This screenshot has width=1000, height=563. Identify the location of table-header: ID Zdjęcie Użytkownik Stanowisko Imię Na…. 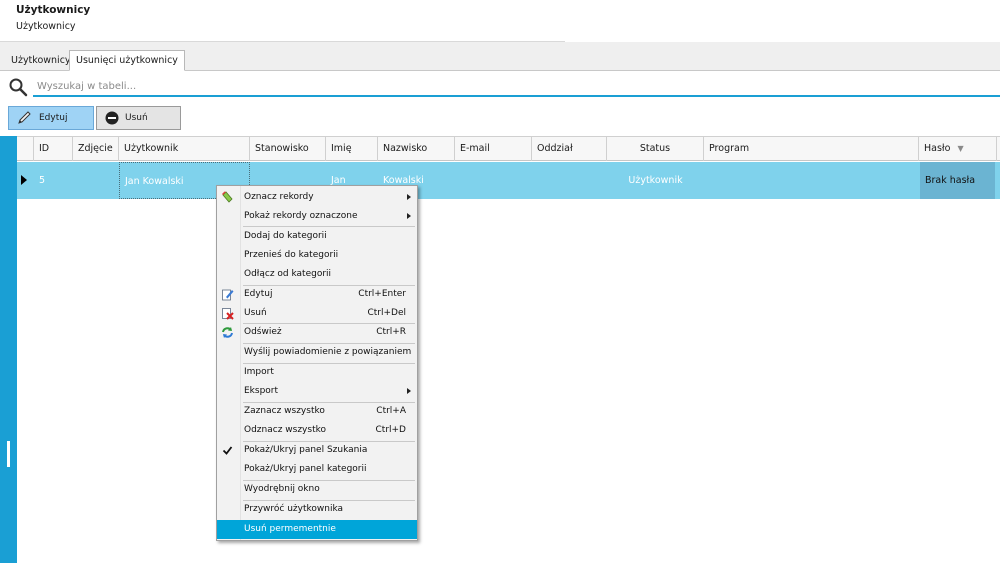
(508, 148).